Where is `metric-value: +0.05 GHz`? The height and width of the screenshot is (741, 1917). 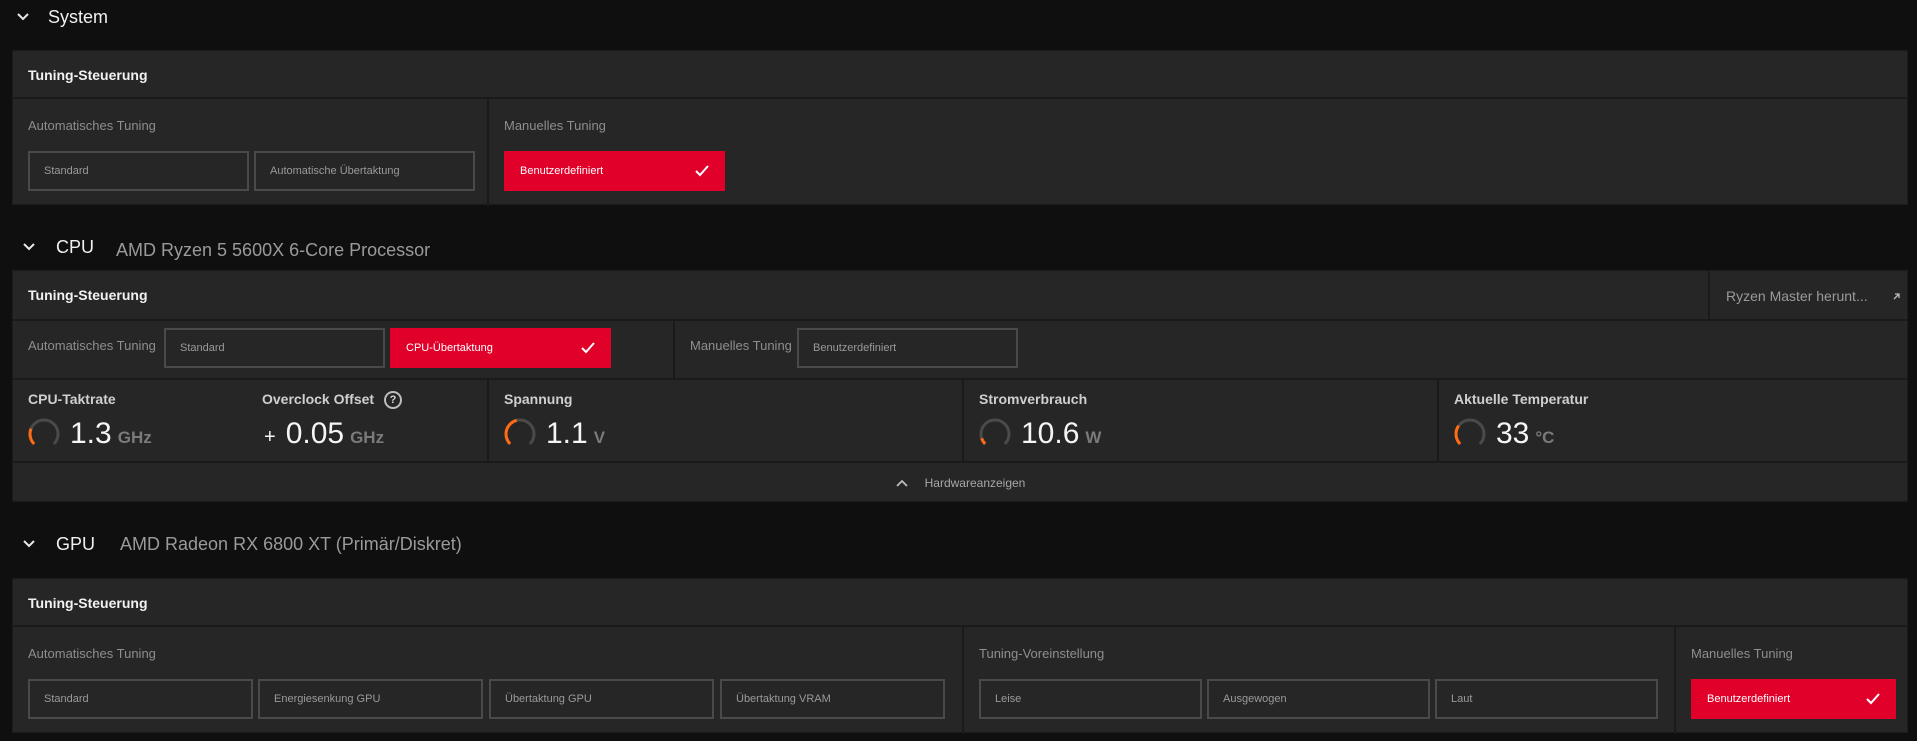
metric-value: +0.05 GHz is located at coordinates (324, 433).